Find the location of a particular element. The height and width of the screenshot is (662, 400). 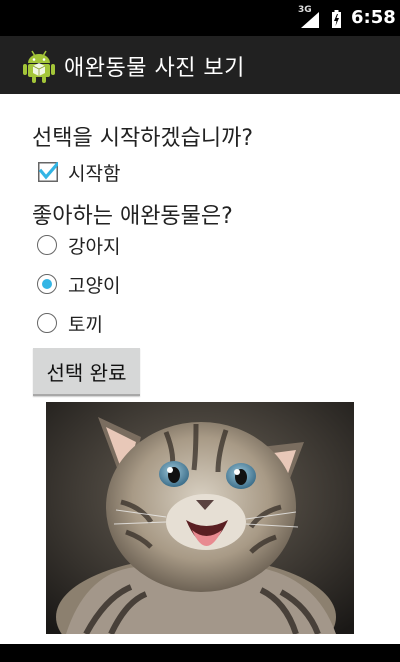

battery-charging-icon is located at coordinates (336, 19).